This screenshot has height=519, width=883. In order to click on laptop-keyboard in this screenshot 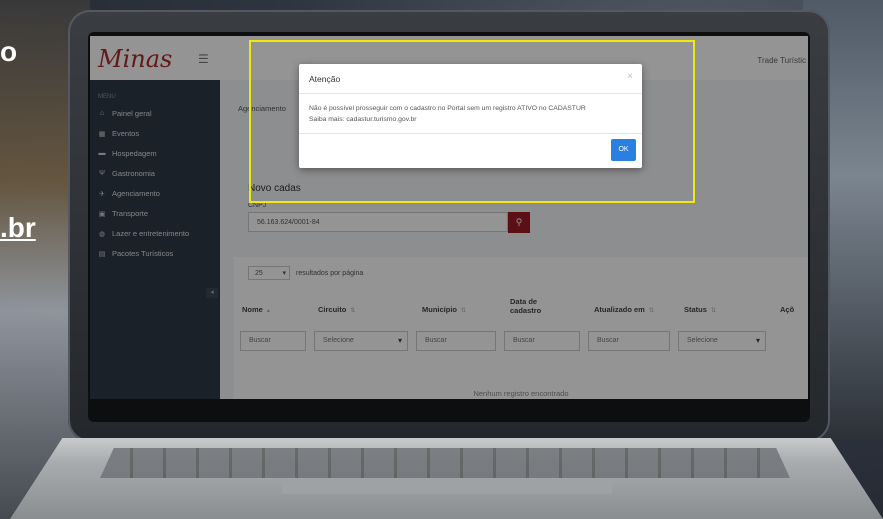, I will do `click(445, 463)`.